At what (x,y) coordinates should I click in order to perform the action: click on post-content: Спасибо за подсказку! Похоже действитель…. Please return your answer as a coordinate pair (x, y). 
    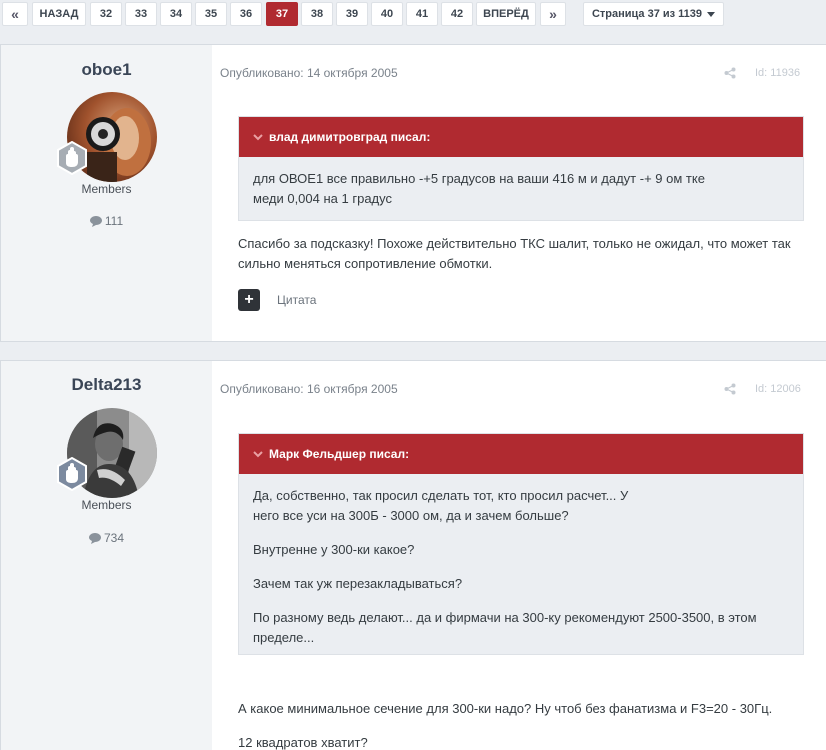
    Looking at the image, I should click on (518, 254).